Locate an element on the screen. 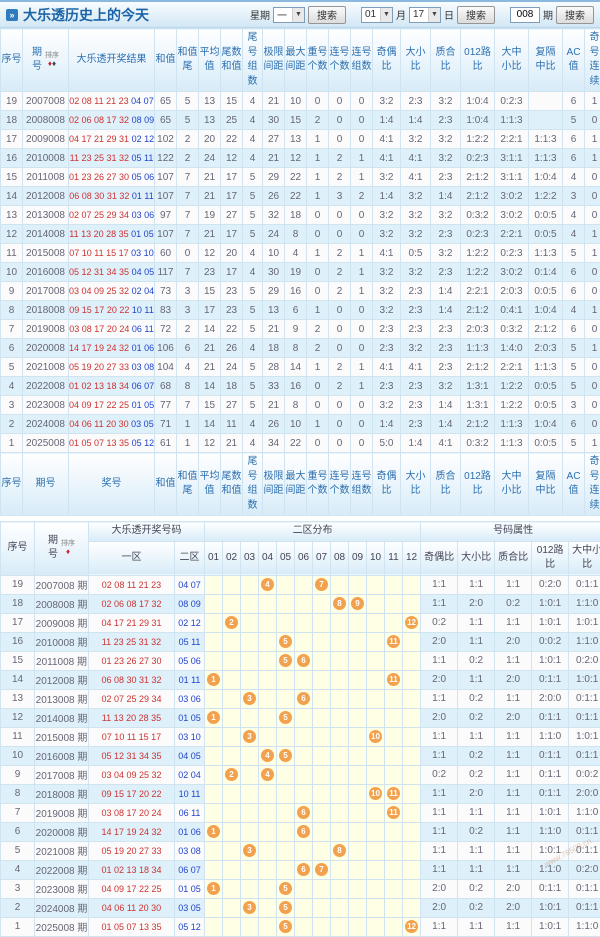  stat-cell: 3 is located at coordinates (574, 405).